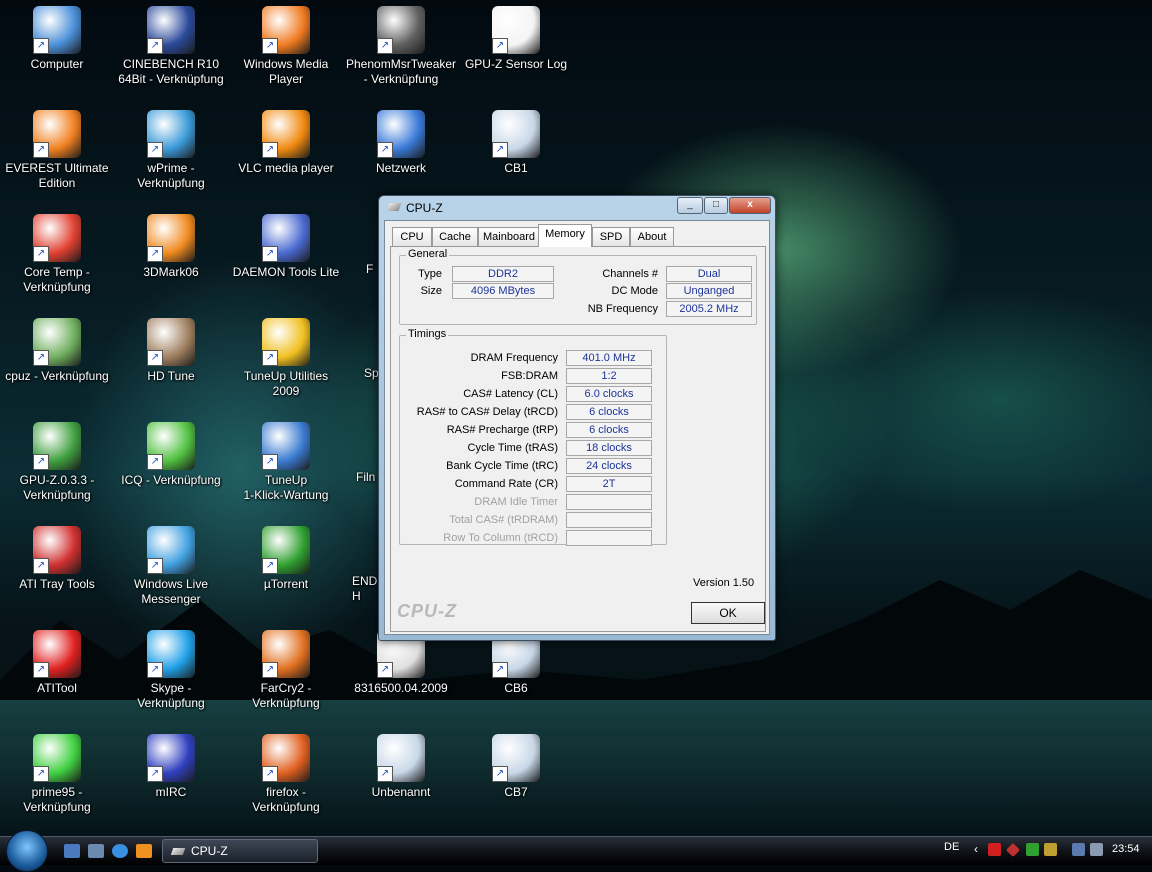  I want to click on desktop-icon: ↗ Core Temp - Verknüpfung, so click(57, 254).